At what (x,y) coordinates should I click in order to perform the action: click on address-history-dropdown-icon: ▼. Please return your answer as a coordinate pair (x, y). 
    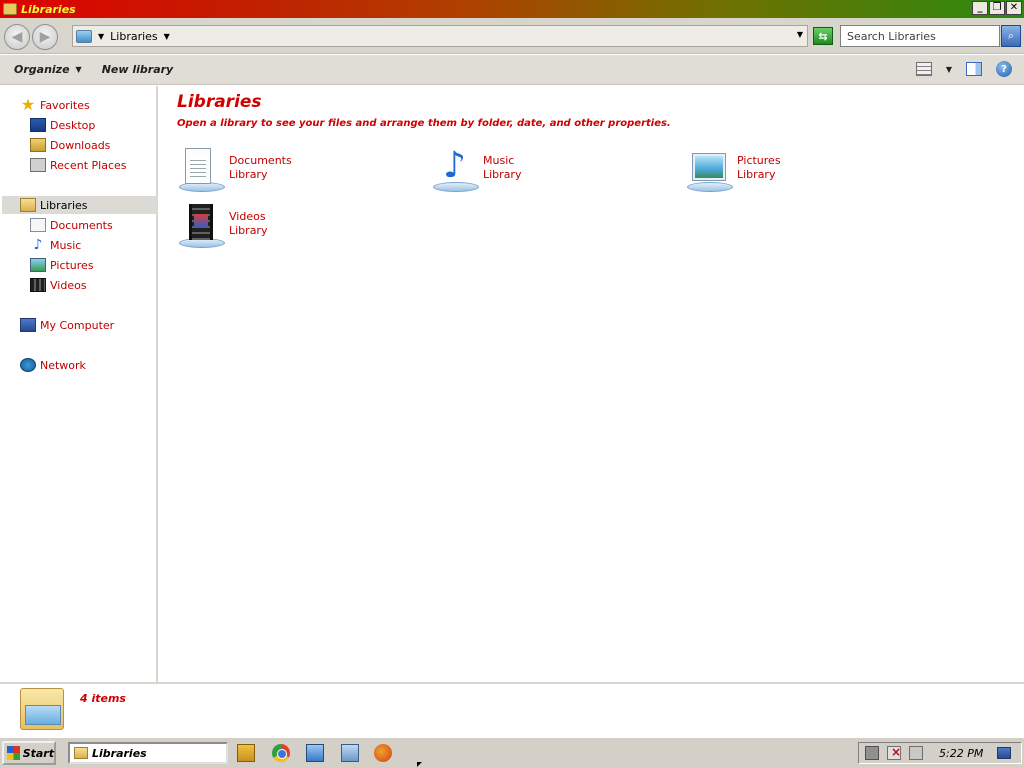
    Looking at the image, I should click on (800, 34).